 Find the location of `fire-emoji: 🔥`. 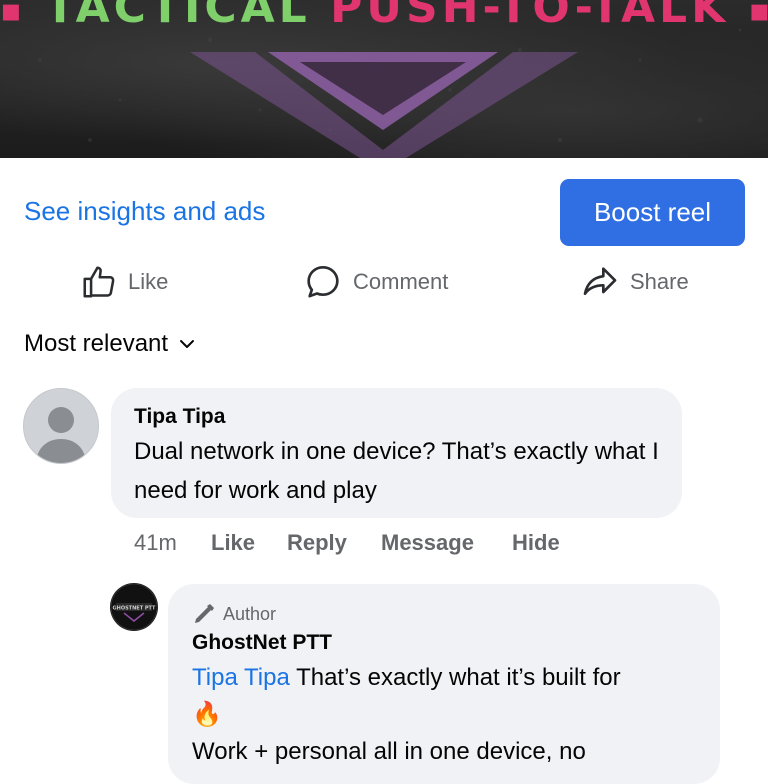

fire-emoji: 🔥 is located at coordinates (207, 714).